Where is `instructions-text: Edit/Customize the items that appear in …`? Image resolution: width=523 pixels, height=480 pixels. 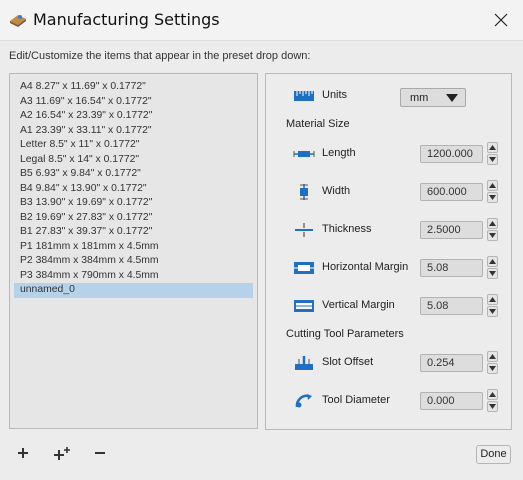
instructions-text: Edit/Customize the items that appear in … is located at coordinates (160, 56).